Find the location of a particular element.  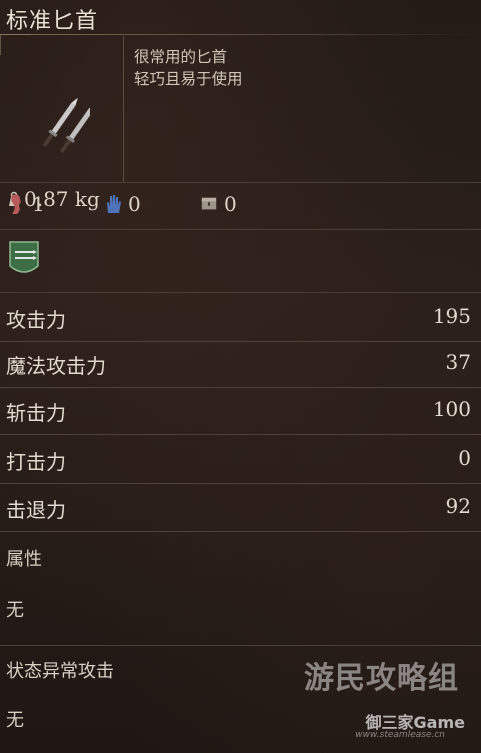

stat-row-strike: 打击力 0 is located at coordinates (240, 461).